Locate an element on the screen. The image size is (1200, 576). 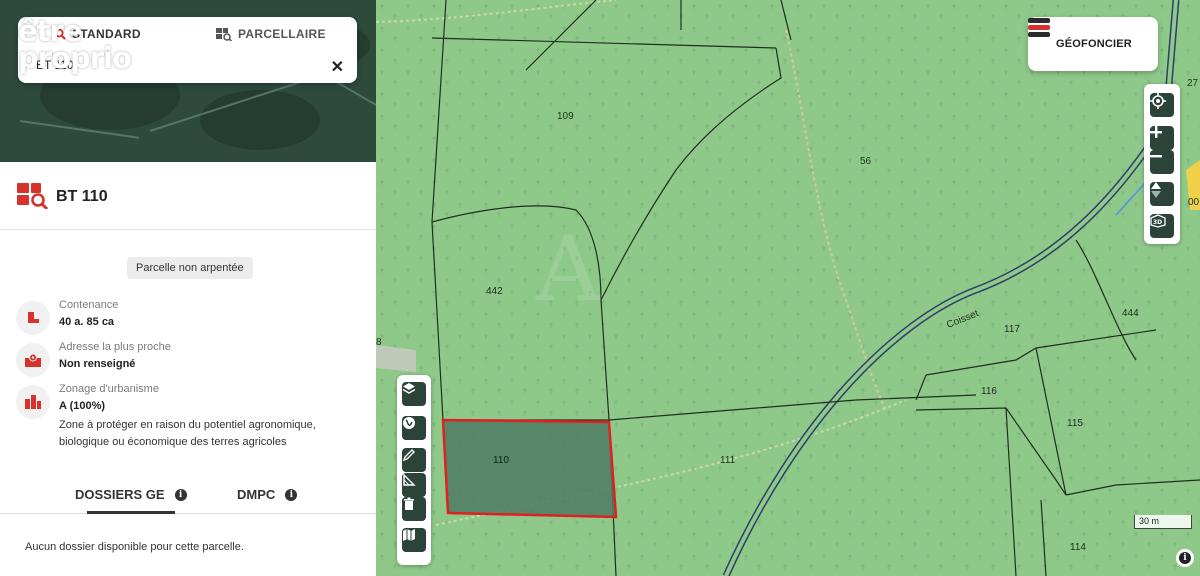
parcel-label-111: 111 is located at coordinates (728, 460).